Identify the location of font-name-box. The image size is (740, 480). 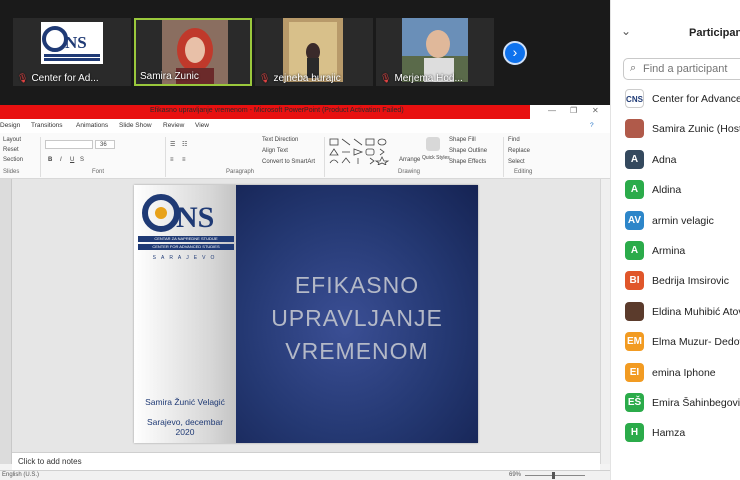
(69, 144).